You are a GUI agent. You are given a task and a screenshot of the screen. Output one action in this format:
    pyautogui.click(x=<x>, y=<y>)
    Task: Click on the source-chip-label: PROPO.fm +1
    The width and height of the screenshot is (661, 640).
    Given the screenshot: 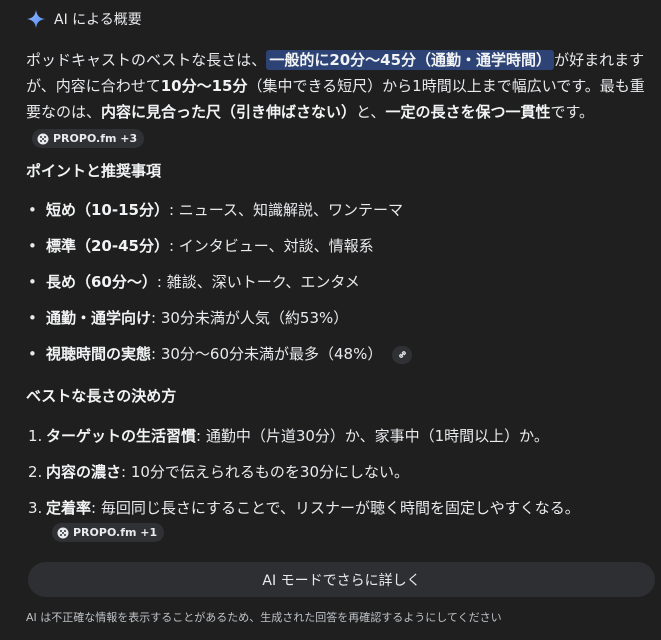 What is the action you would take?
    pyautogui.click(x=115, y=532)
    